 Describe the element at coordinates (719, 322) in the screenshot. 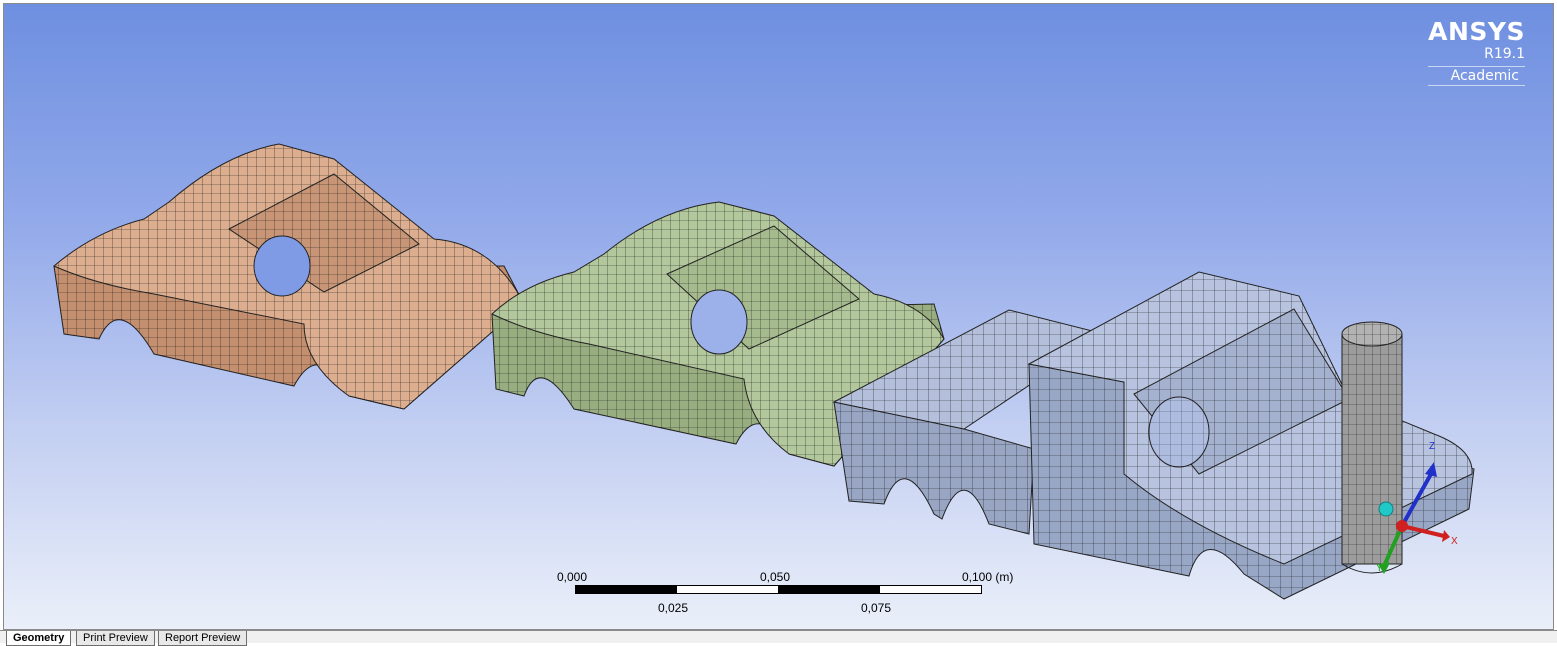

I see `body-2-window-hole` at that location.